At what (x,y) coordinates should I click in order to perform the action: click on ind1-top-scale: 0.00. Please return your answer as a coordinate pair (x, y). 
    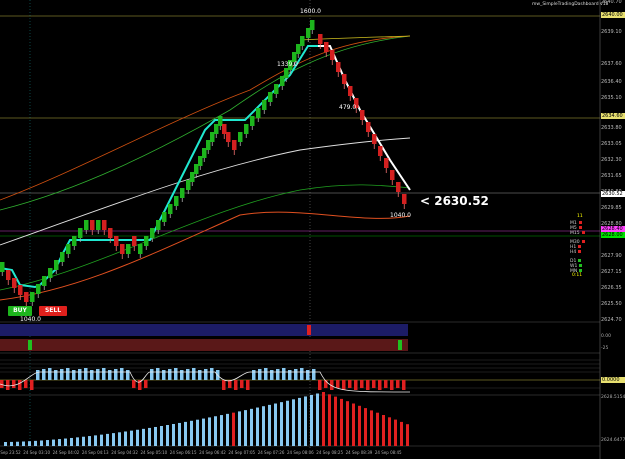
    Looking at the image, I should click on (606, 336).